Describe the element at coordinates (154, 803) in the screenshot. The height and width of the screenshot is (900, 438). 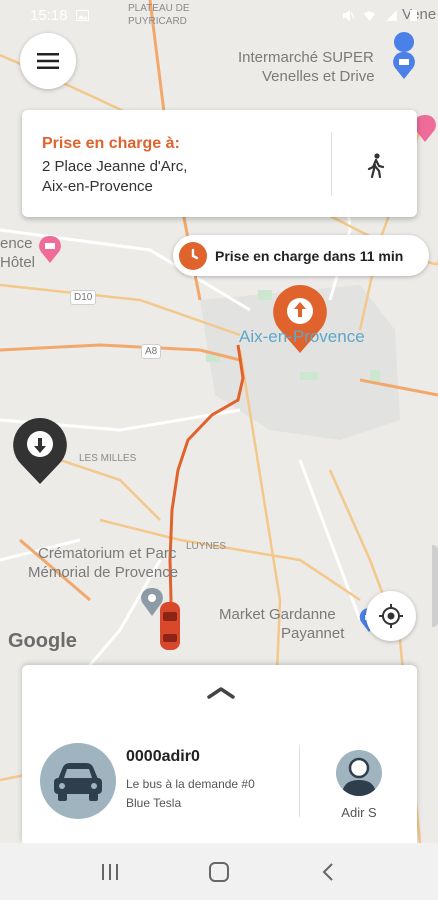
I see `vehicle-model: Blue Tesla` at that location.